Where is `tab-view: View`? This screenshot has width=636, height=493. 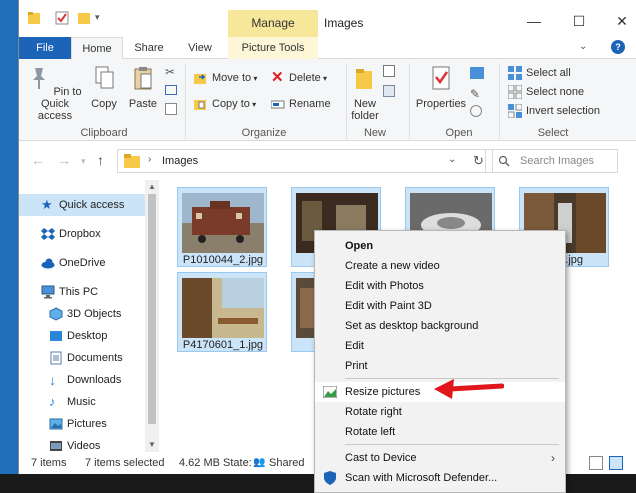
tab-view: View is located at coordinates (200, 48).